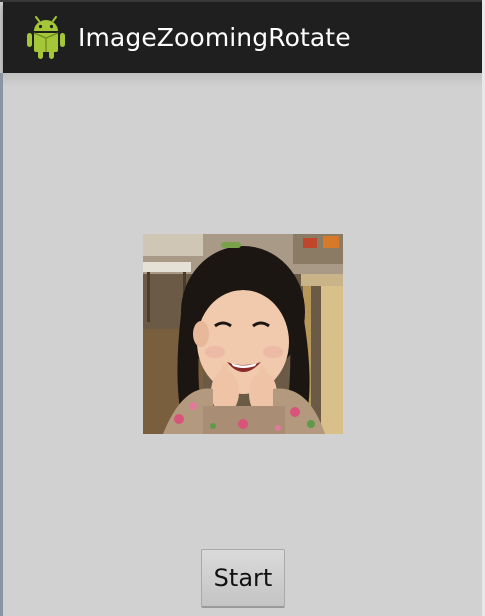  Describe the element at coordinates (214, 37) in the screenshot. I see `app-title: ImageZoomingRotate` at that location.